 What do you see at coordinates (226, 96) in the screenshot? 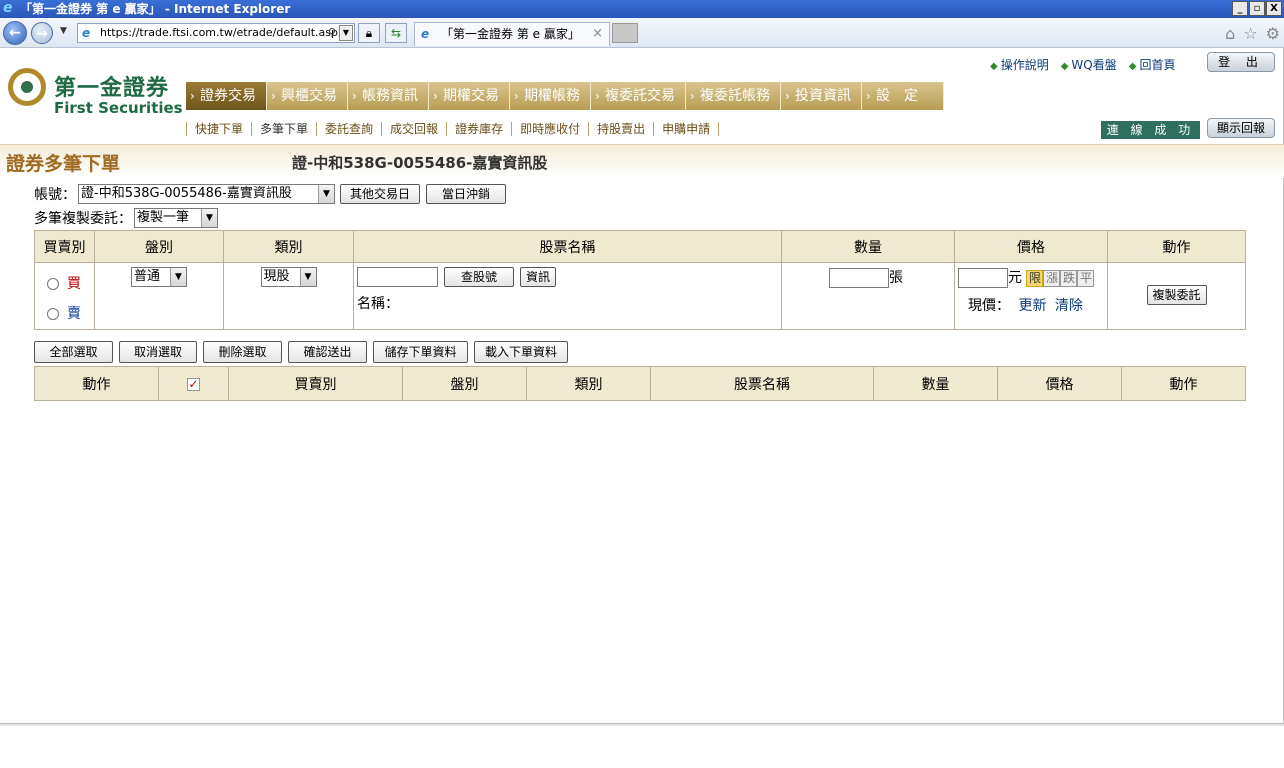
I see `menu-securities-trading: 證券交易` at bounding box center [226, 96].